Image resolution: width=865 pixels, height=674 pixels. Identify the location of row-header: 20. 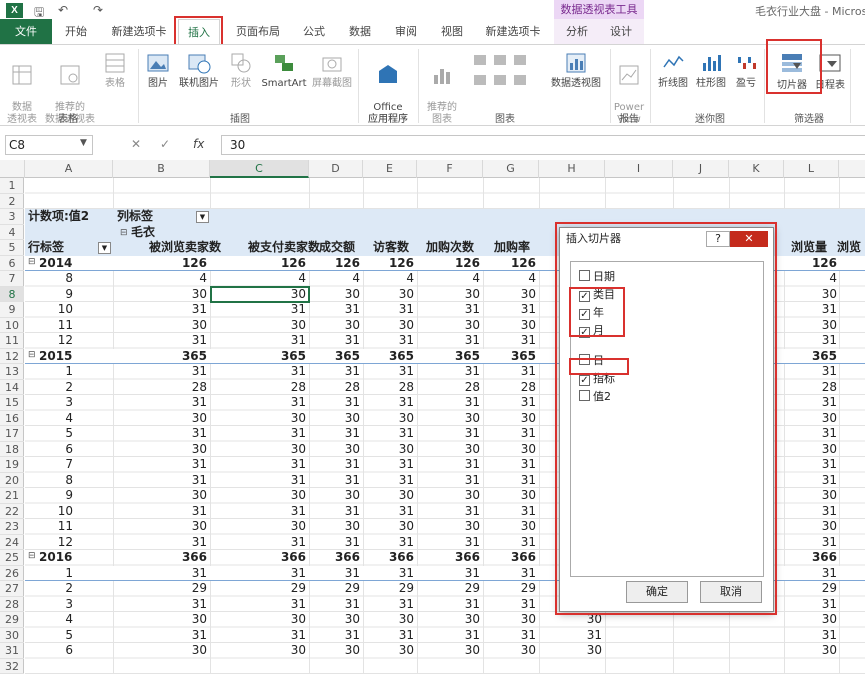
(12, 480).